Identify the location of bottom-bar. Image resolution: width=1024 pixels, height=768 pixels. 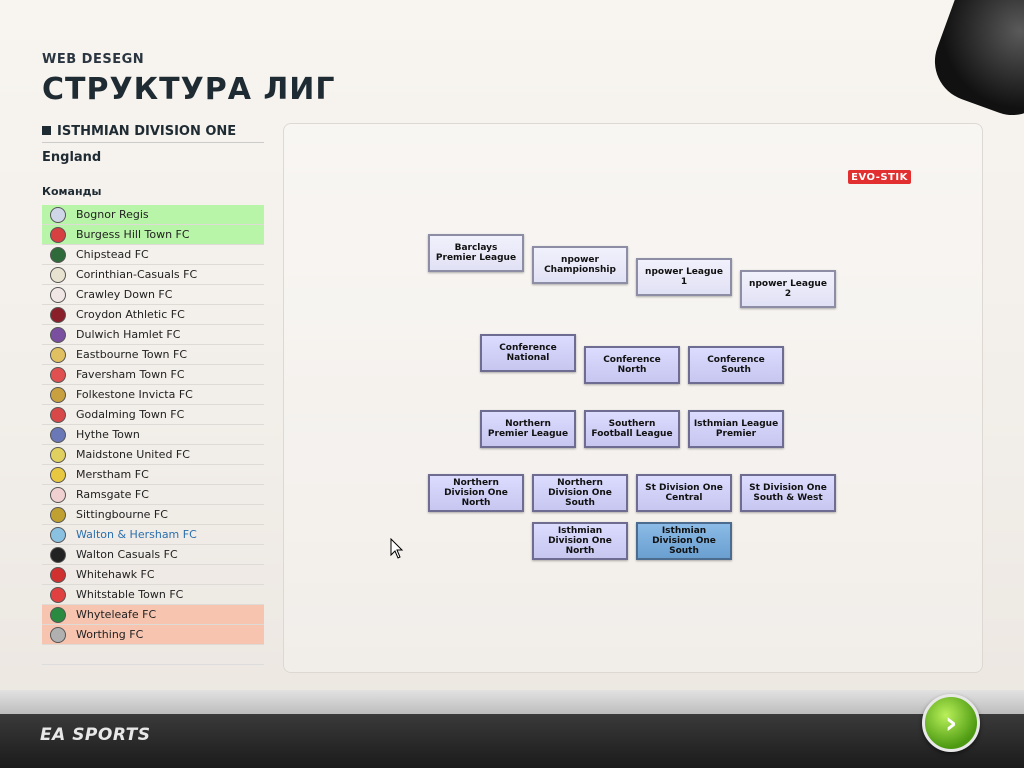
(512, 729).